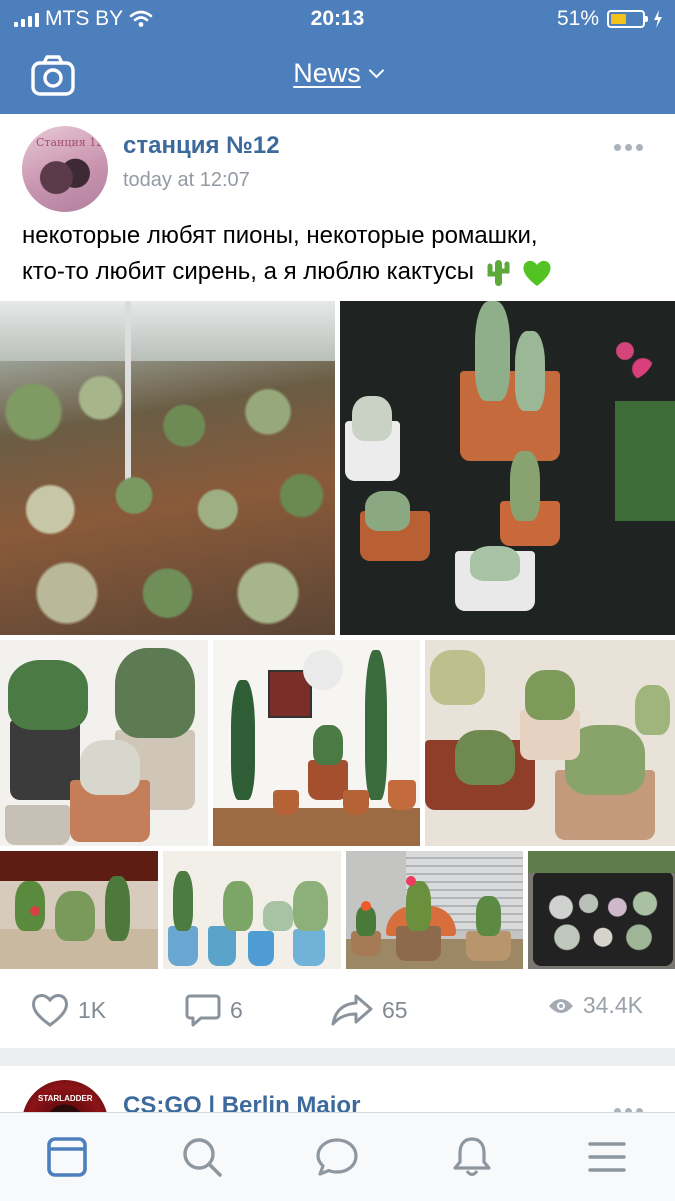  Describe the element at coordinates (612, 1005) in the screenshot. I see `view-count: 34.4K` at that location.